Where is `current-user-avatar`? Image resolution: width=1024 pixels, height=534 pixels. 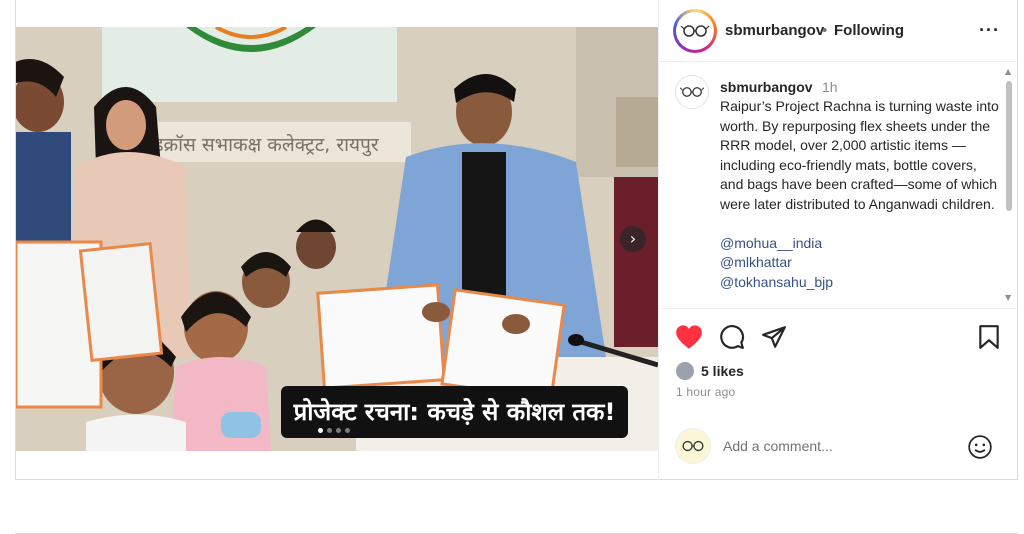
current-user-avatar is located at coordinates (693, 446).